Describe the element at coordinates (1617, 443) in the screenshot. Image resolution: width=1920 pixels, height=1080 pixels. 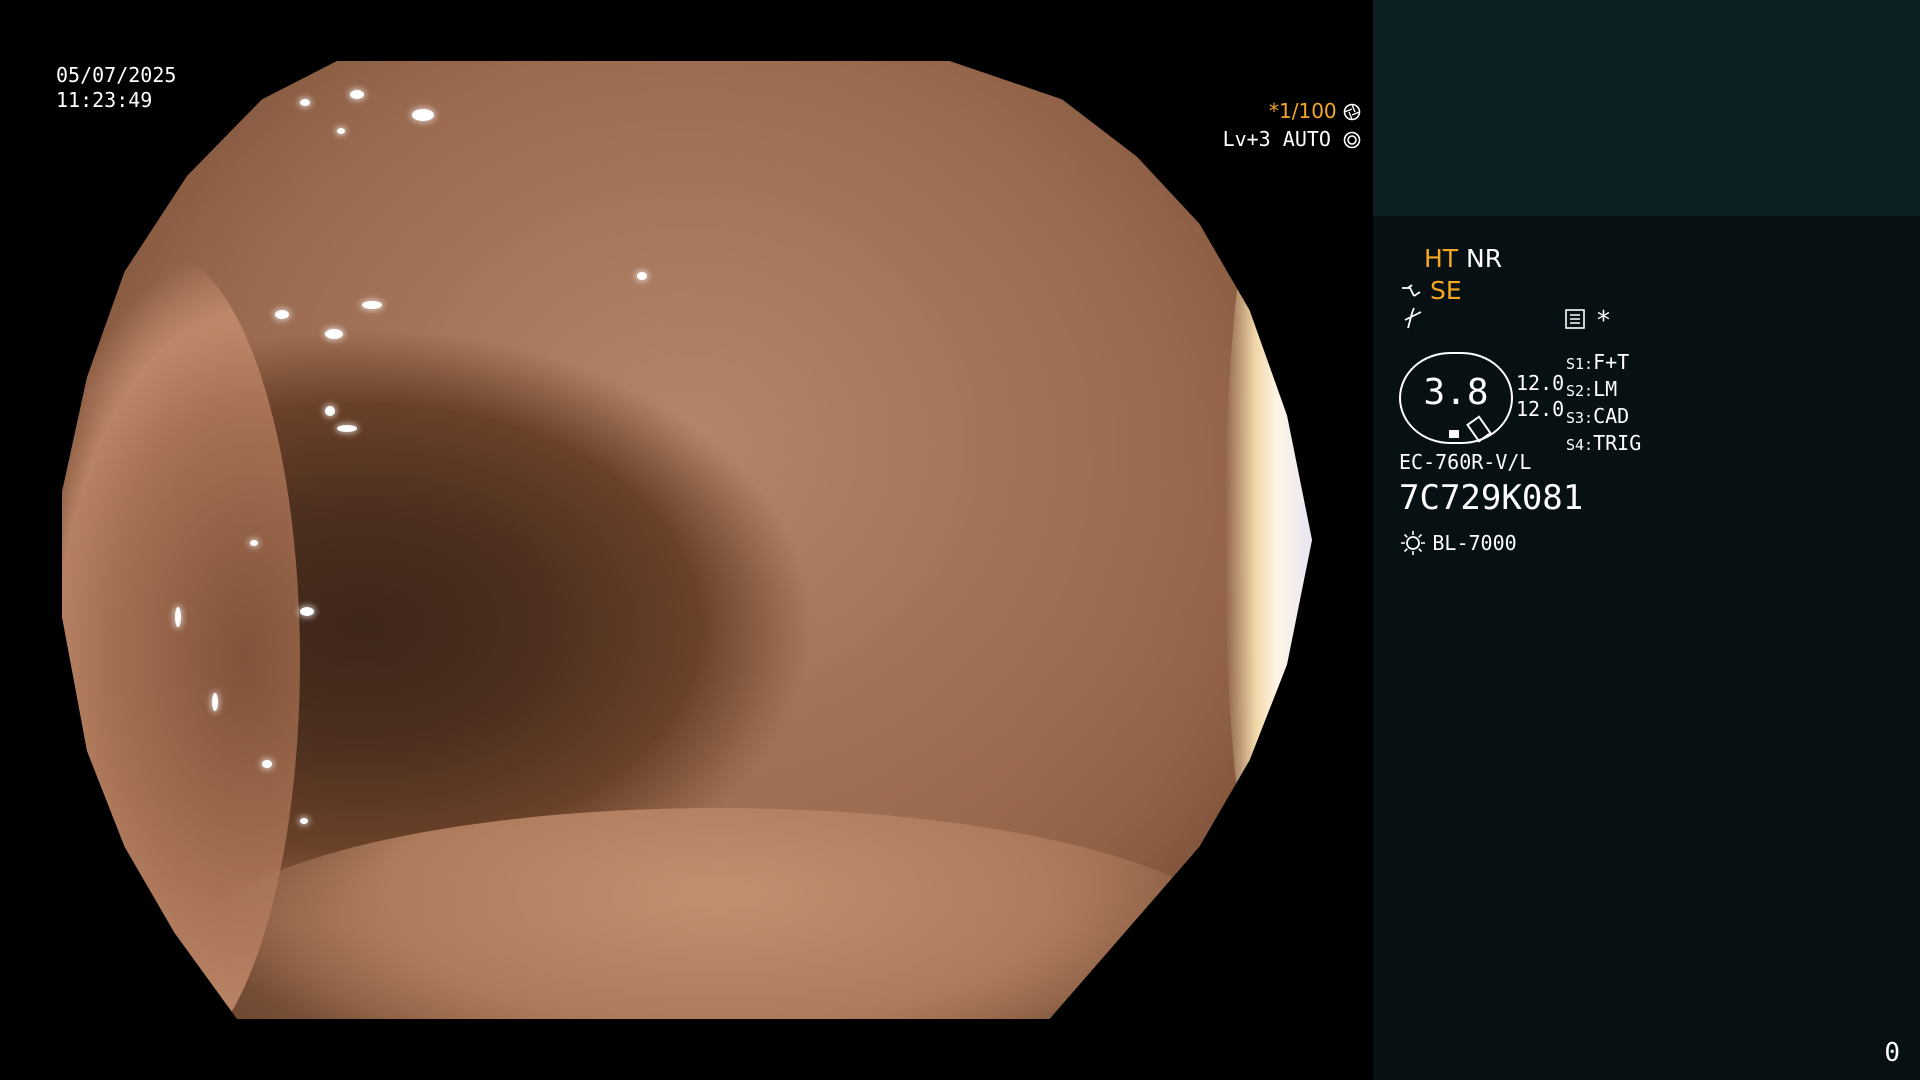
I see `switch-value: TRIG` at that location.